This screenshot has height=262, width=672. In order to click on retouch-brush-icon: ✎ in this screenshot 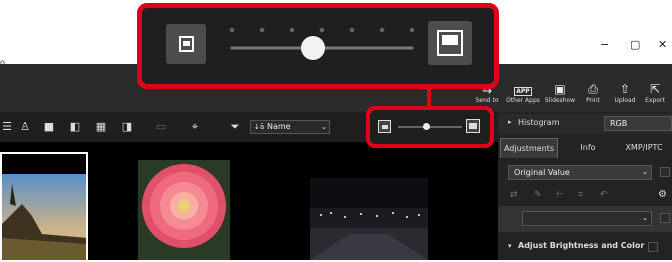, I will do `click(538, 195)`.